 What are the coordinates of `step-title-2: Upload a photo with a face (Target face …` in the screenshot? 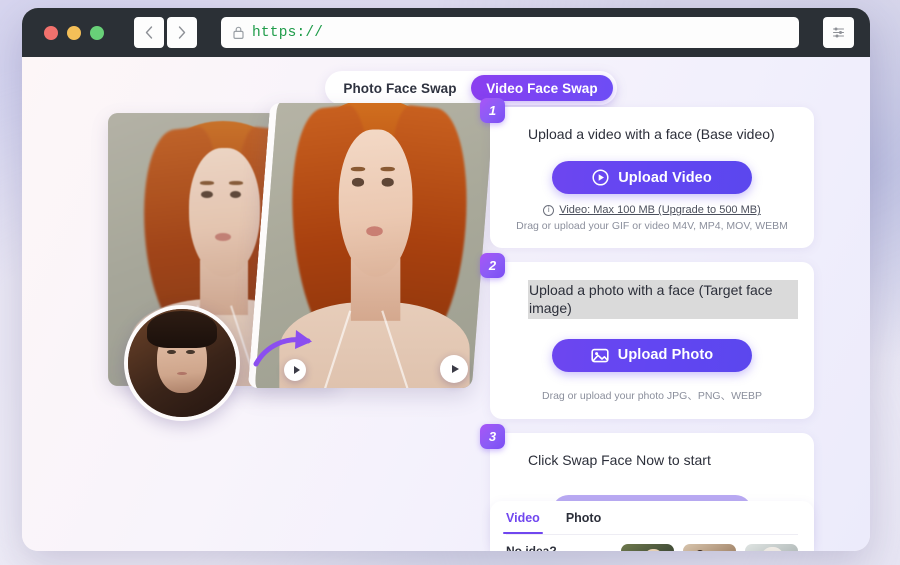 It's located at (663, 299).